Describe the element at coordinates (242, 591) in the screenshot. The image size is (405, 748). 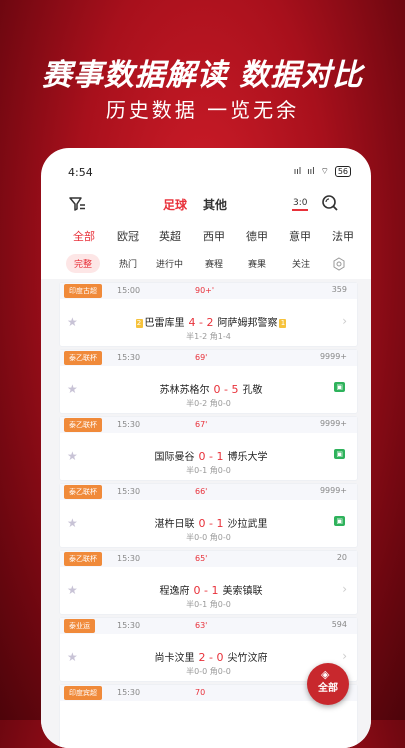
I see `away-team: 美索镇联` at that location.